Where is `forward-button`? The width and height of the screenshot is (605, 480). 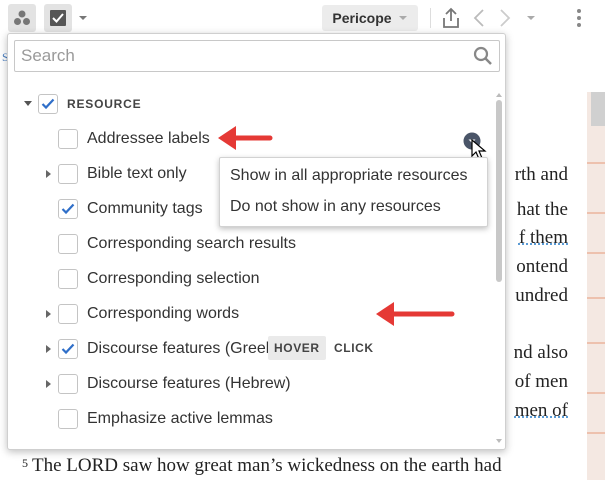
forward-button is located at coordinates (505, 18).